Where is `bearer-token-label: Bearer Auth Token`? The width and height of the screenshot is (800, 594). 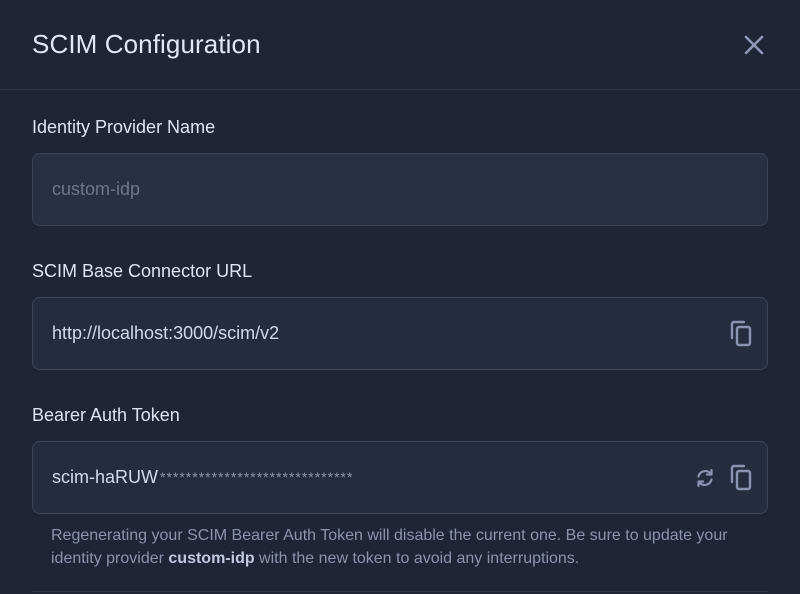 bearer-token-label: Bearer Auth Token is located at coordinates (106, 415).